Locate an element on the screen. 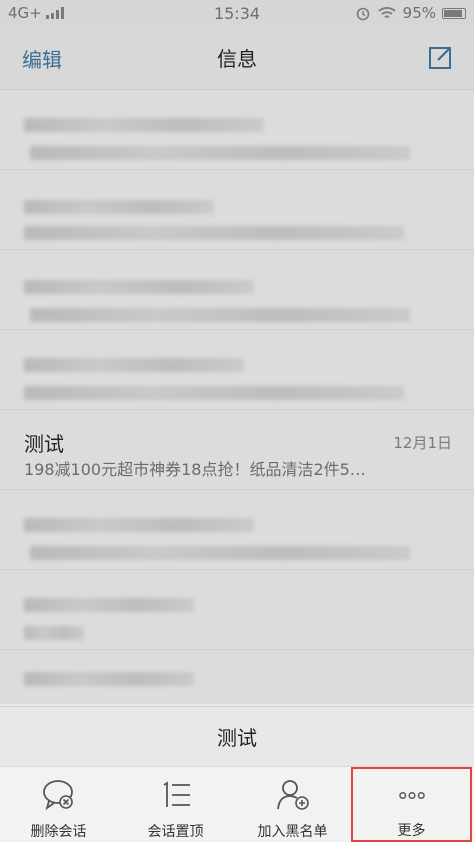 The image size is (474, 842). delete-conversation-label: 删除会话 is located at coordinates (58, 832).